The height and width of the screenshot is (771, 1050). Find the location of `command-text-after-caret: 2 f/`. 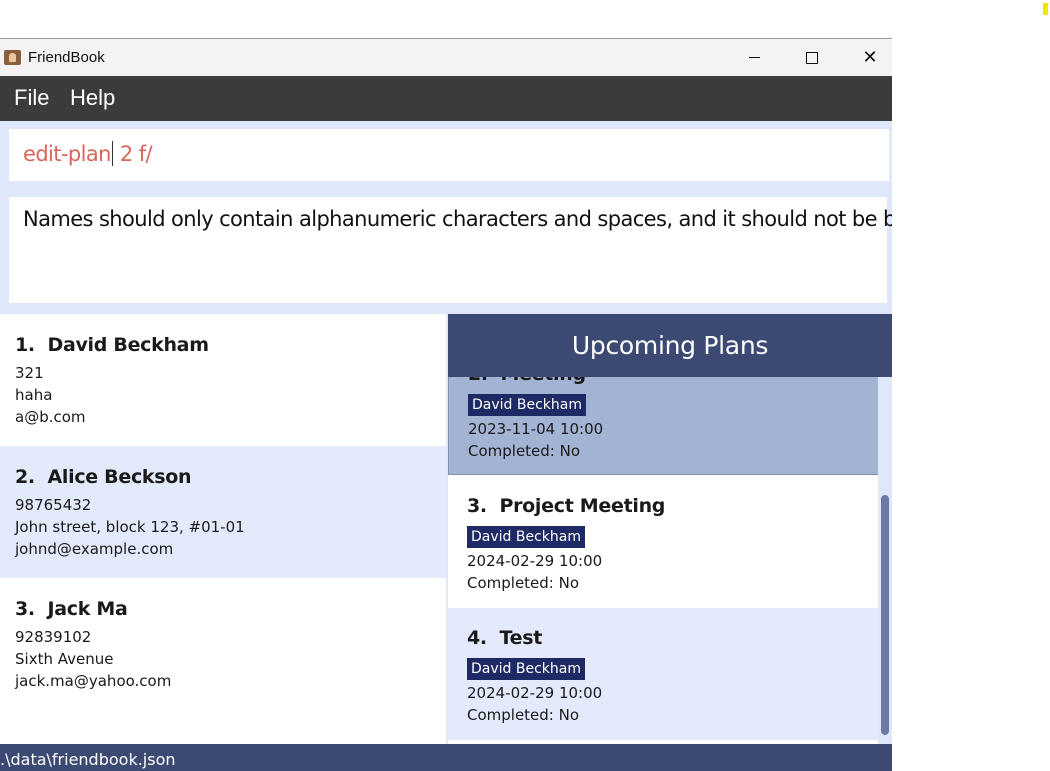

command-text-after-caret: 2 f/ is located at coordinates (133, 154).